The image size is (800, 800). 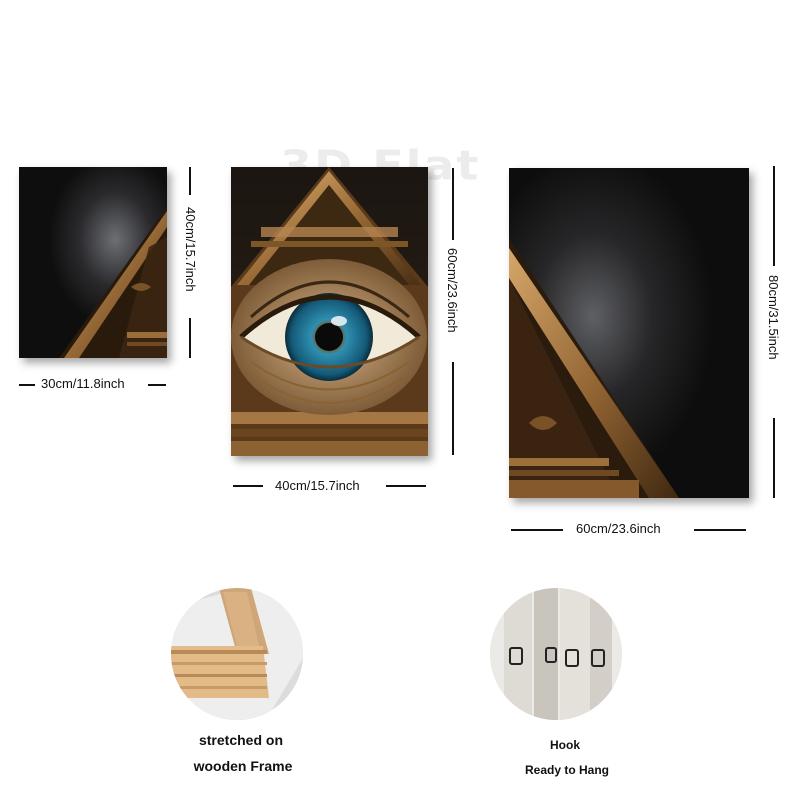 What do you see at coordinates (83, 383) in the screenshot?
I see `dimension-width-small: 30cm/11.8inch` at bounding box center [83, 383].